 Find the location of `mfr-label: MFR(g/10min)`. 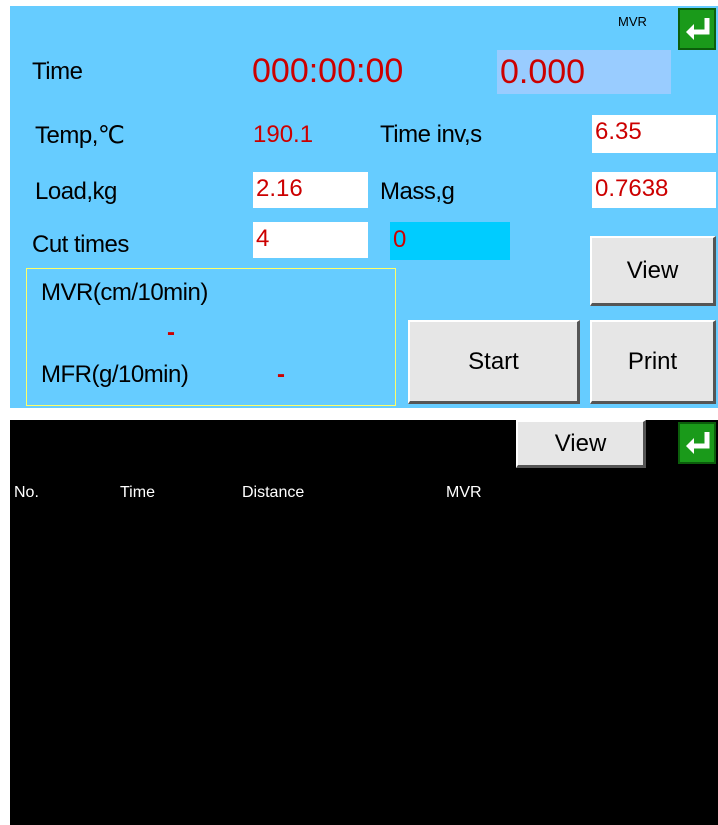

mfr-label: MFR(g/10min) is located at coordinates (115, 374).